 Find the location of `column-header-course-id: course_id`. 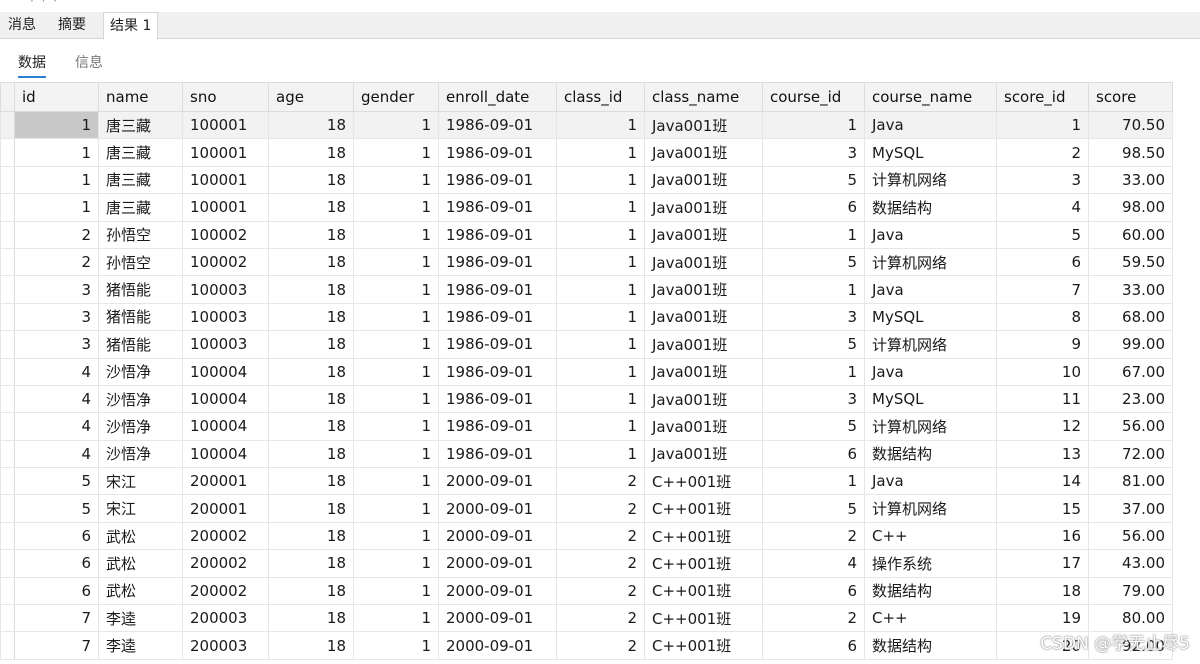

column-header-course-id: course_id is located at coordinates (813, 97).